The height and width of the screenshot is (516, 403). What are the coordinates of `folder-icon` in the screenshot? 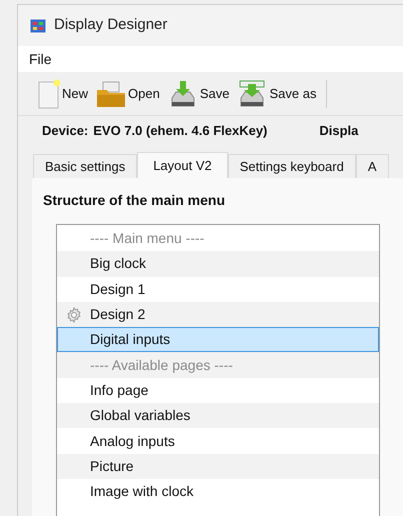 It's located at (111, 94).